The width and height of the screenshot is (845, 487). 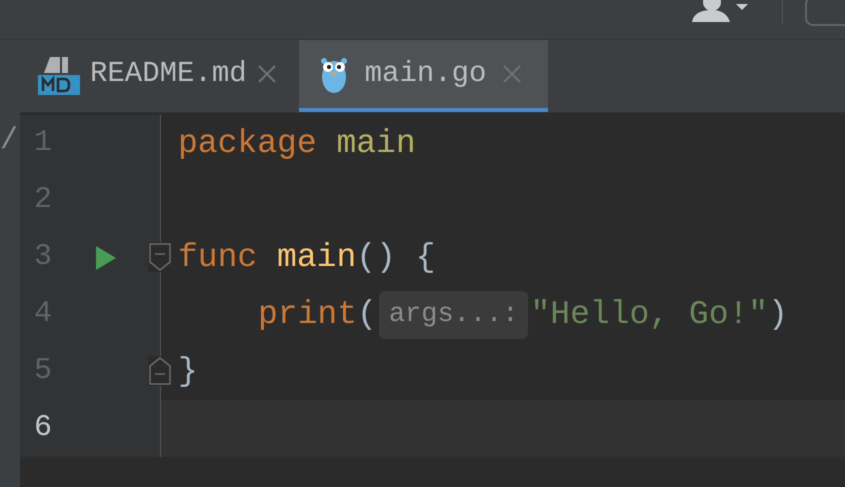 I want to click on editor-tab: main.go, so click(x=423, y=76).